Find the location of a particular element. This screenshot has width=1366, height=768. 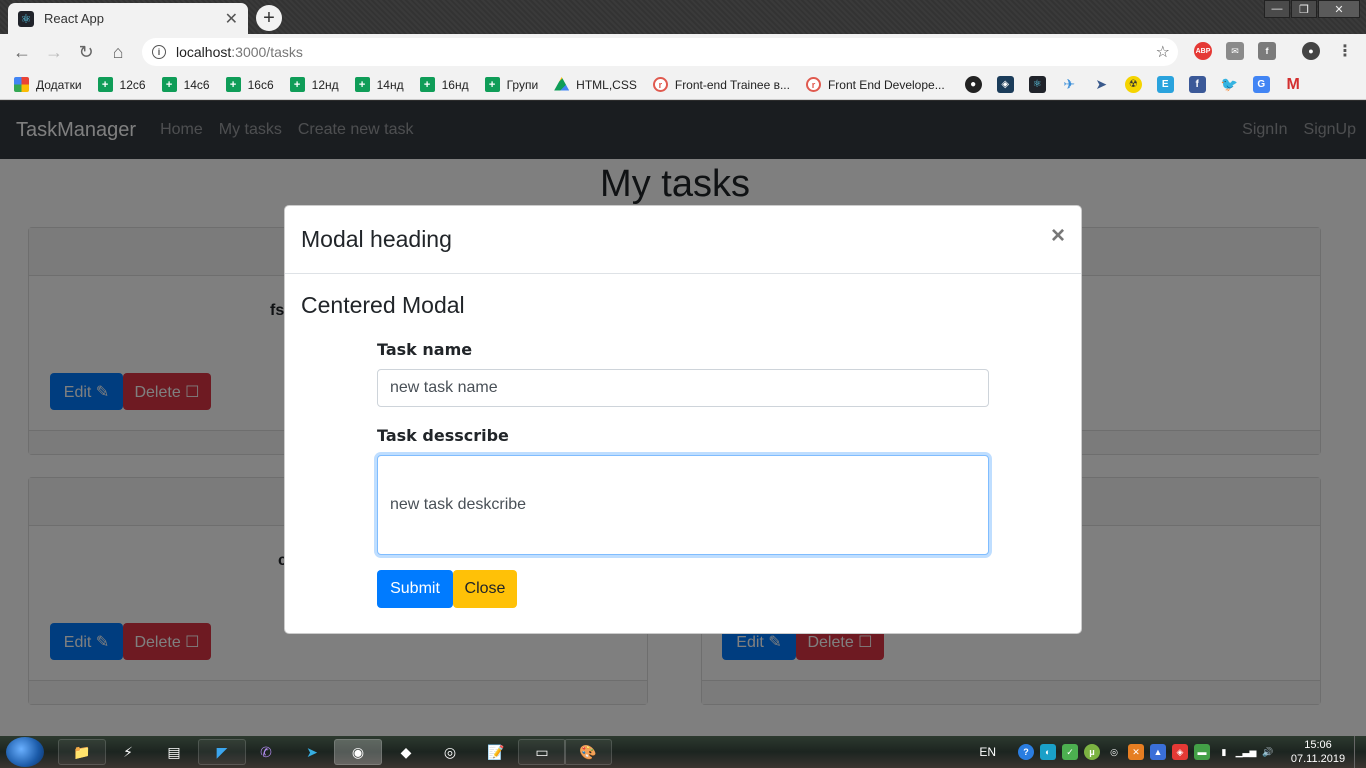

modal-header: Modal heading × is located at coordinates (683, 240).